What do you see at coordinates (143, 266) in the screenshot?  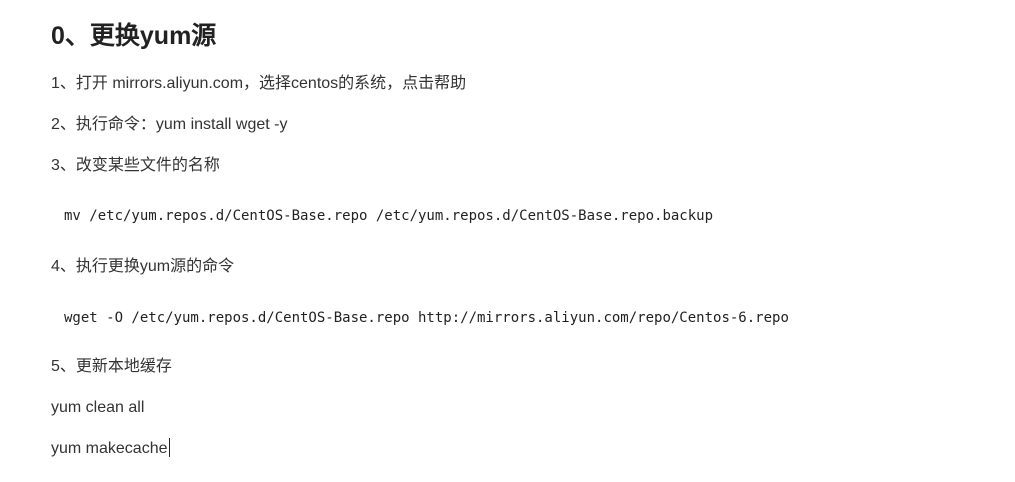 I see `step-4-text: 4、执行更换yum源的命令` at bounding box center [143, 266].